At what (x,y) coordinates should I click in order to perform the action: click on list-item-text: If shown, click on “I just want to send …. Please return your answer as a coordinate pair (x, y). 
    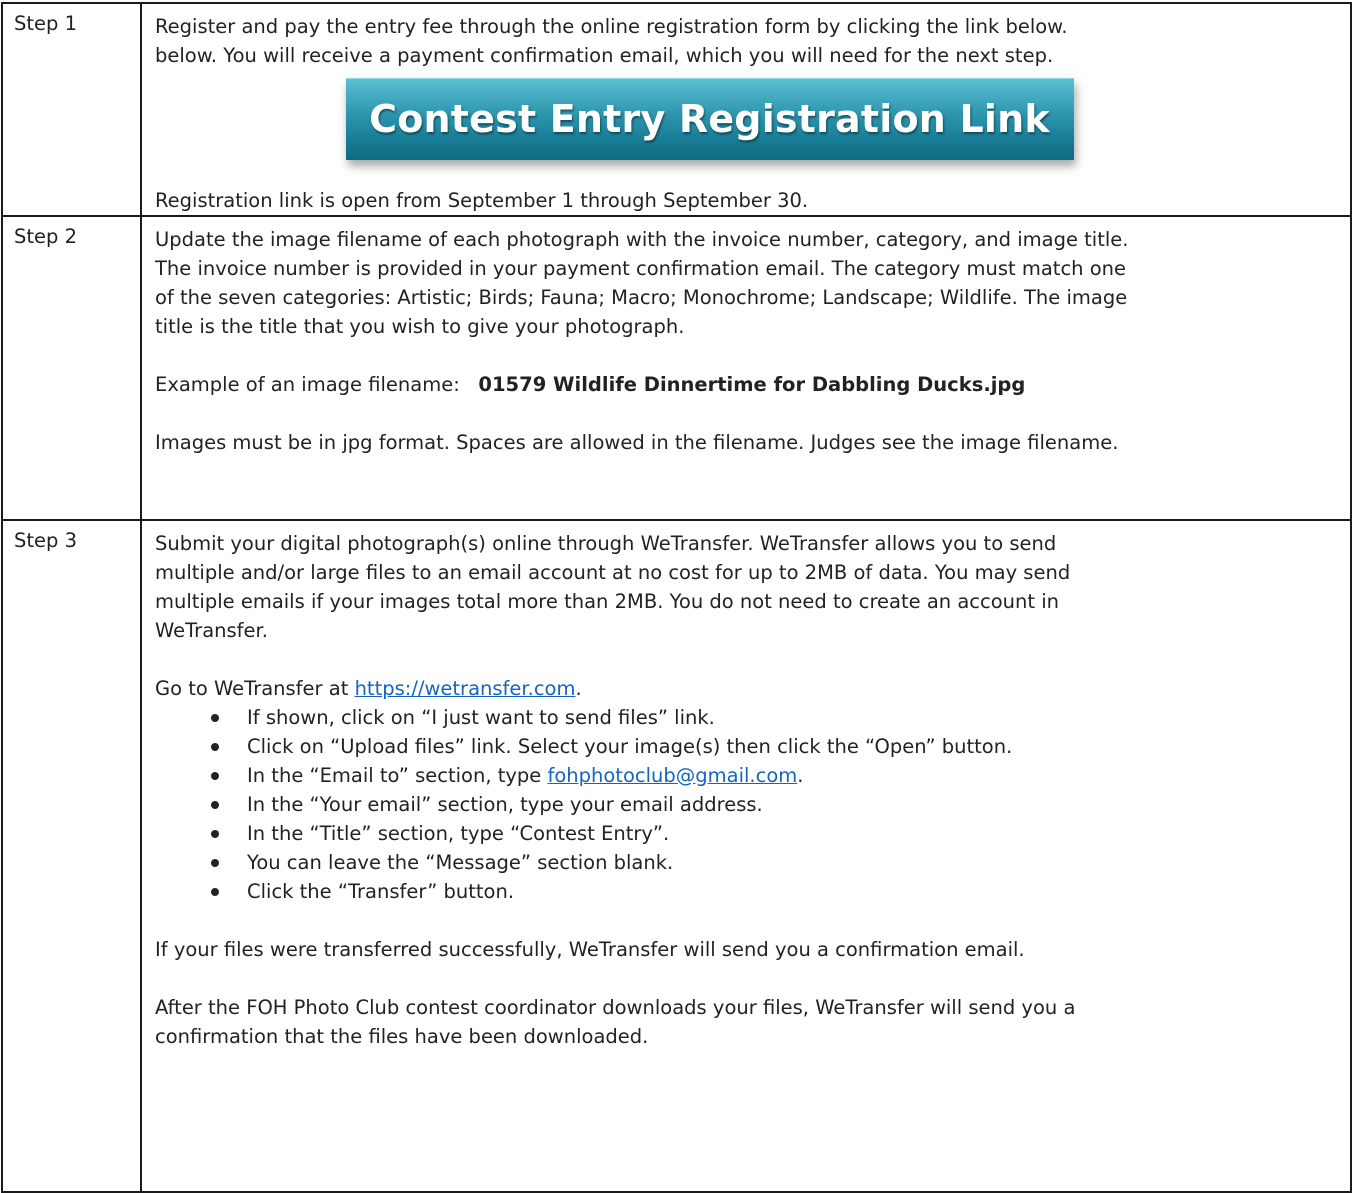
    Looking at the image, I should click on (481, 717).